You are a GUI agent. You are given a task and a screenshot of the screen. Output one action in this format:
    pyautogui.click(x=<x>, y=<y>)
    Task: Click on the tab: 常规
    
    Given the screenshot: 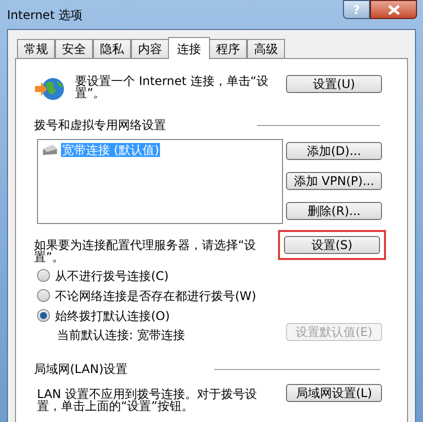 What is the action you would take?
    pyautogui.click(x=36, y=48)
    